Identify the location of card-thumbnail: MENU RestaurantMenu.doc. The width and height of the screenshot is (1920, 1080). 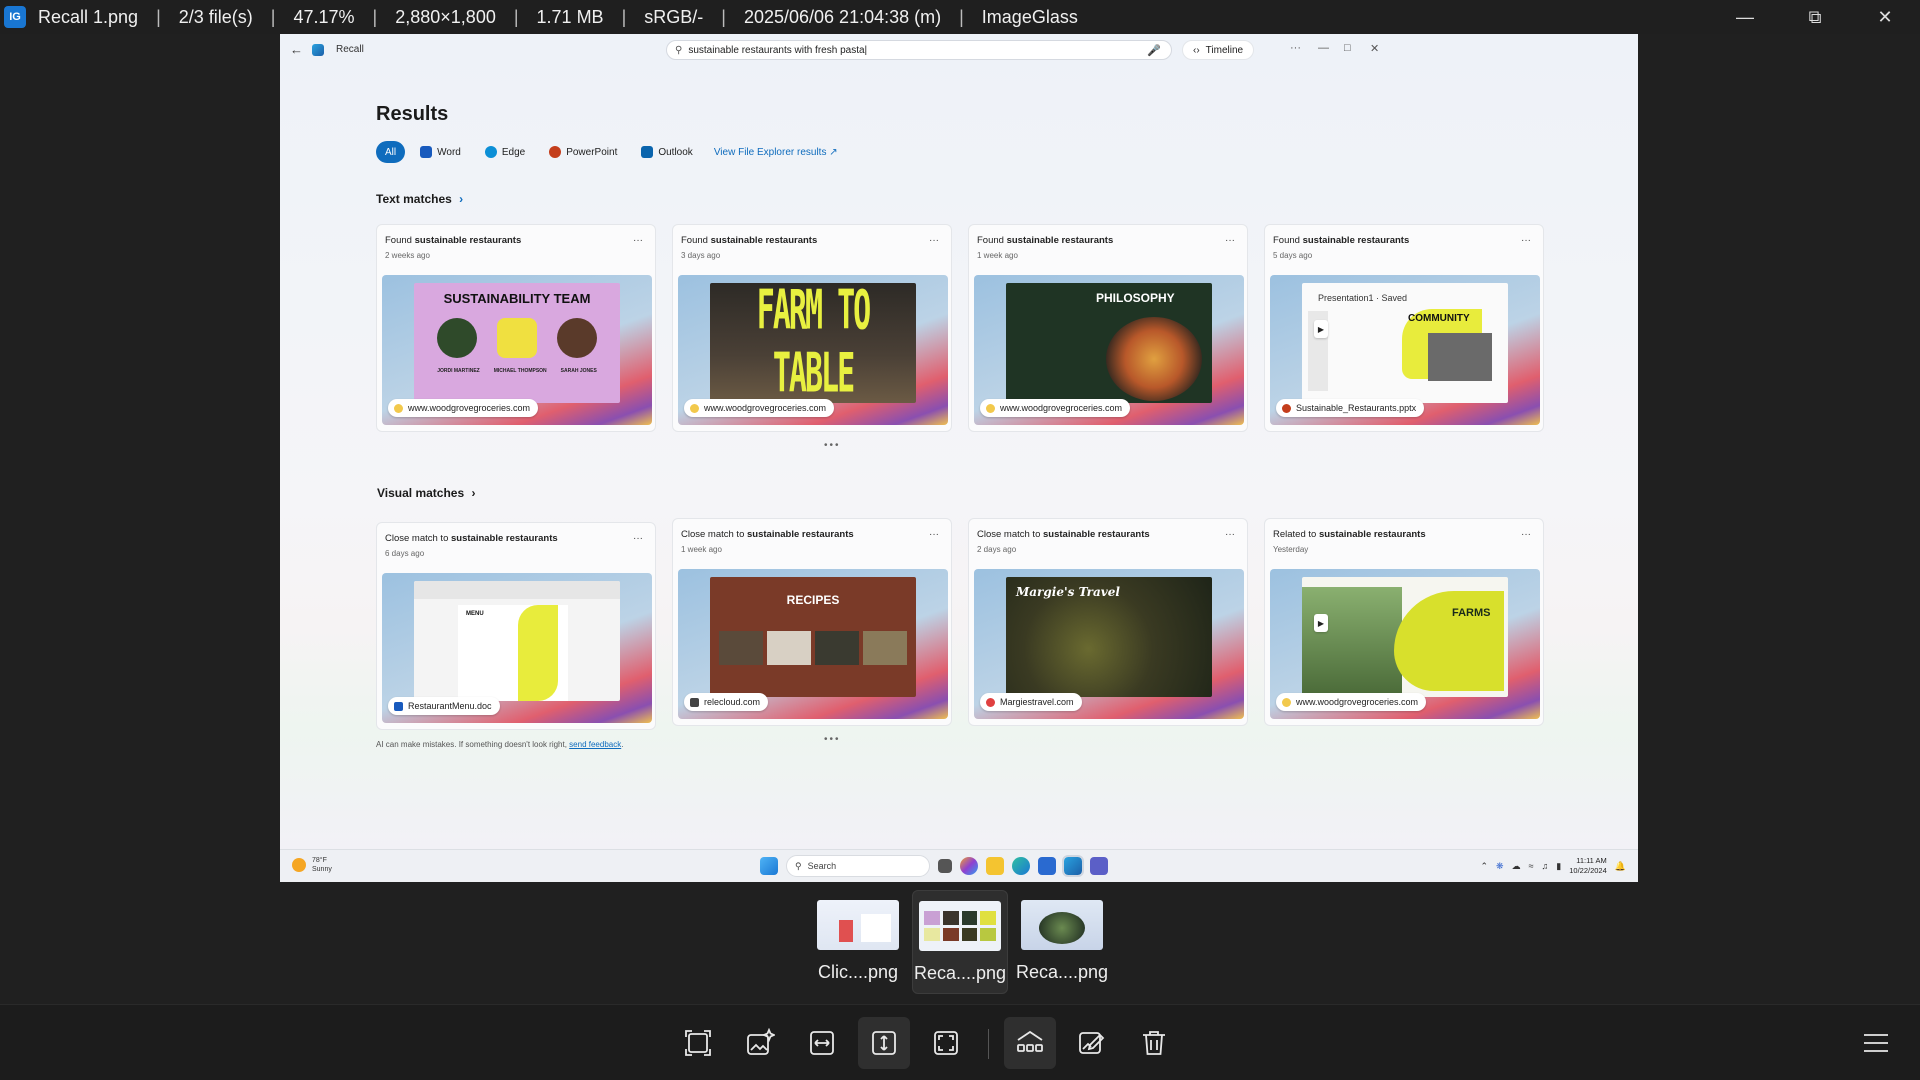
(517, 648).